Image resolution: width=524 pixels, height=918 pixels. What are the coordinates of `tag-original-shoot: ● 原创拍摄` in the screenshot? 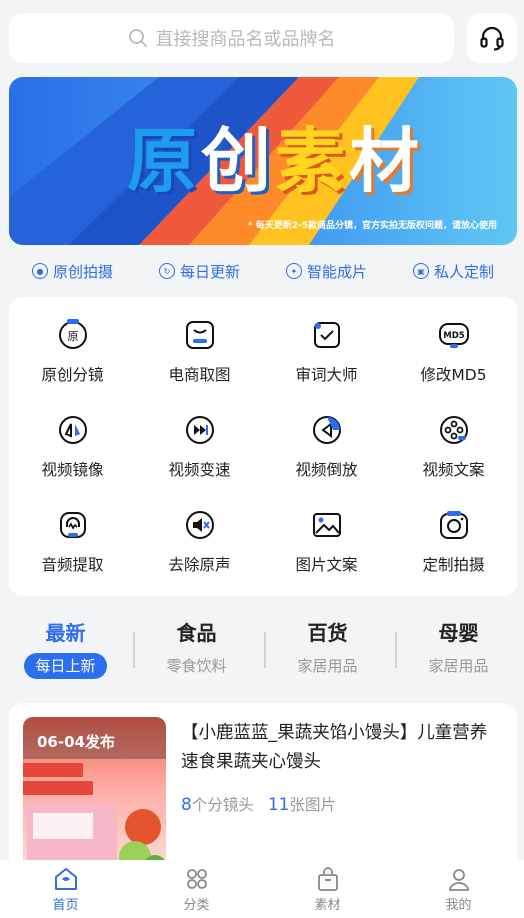 It's located at (72, 271).